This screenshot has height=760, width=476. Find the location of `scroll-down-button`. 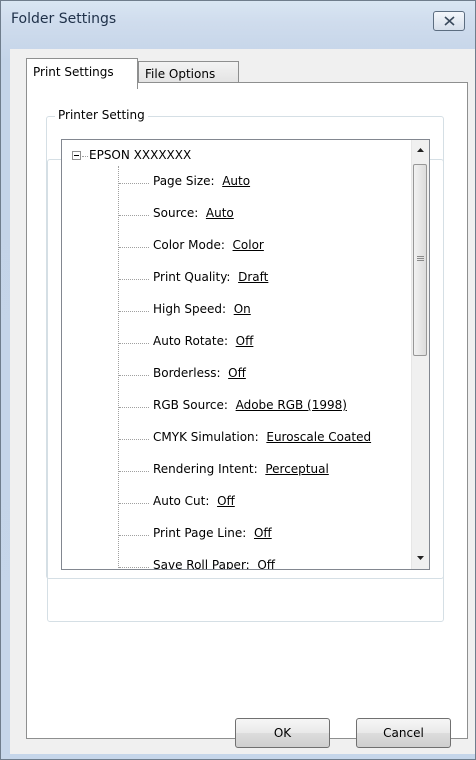

scroll-down-button is located at coordinates (420, 558).